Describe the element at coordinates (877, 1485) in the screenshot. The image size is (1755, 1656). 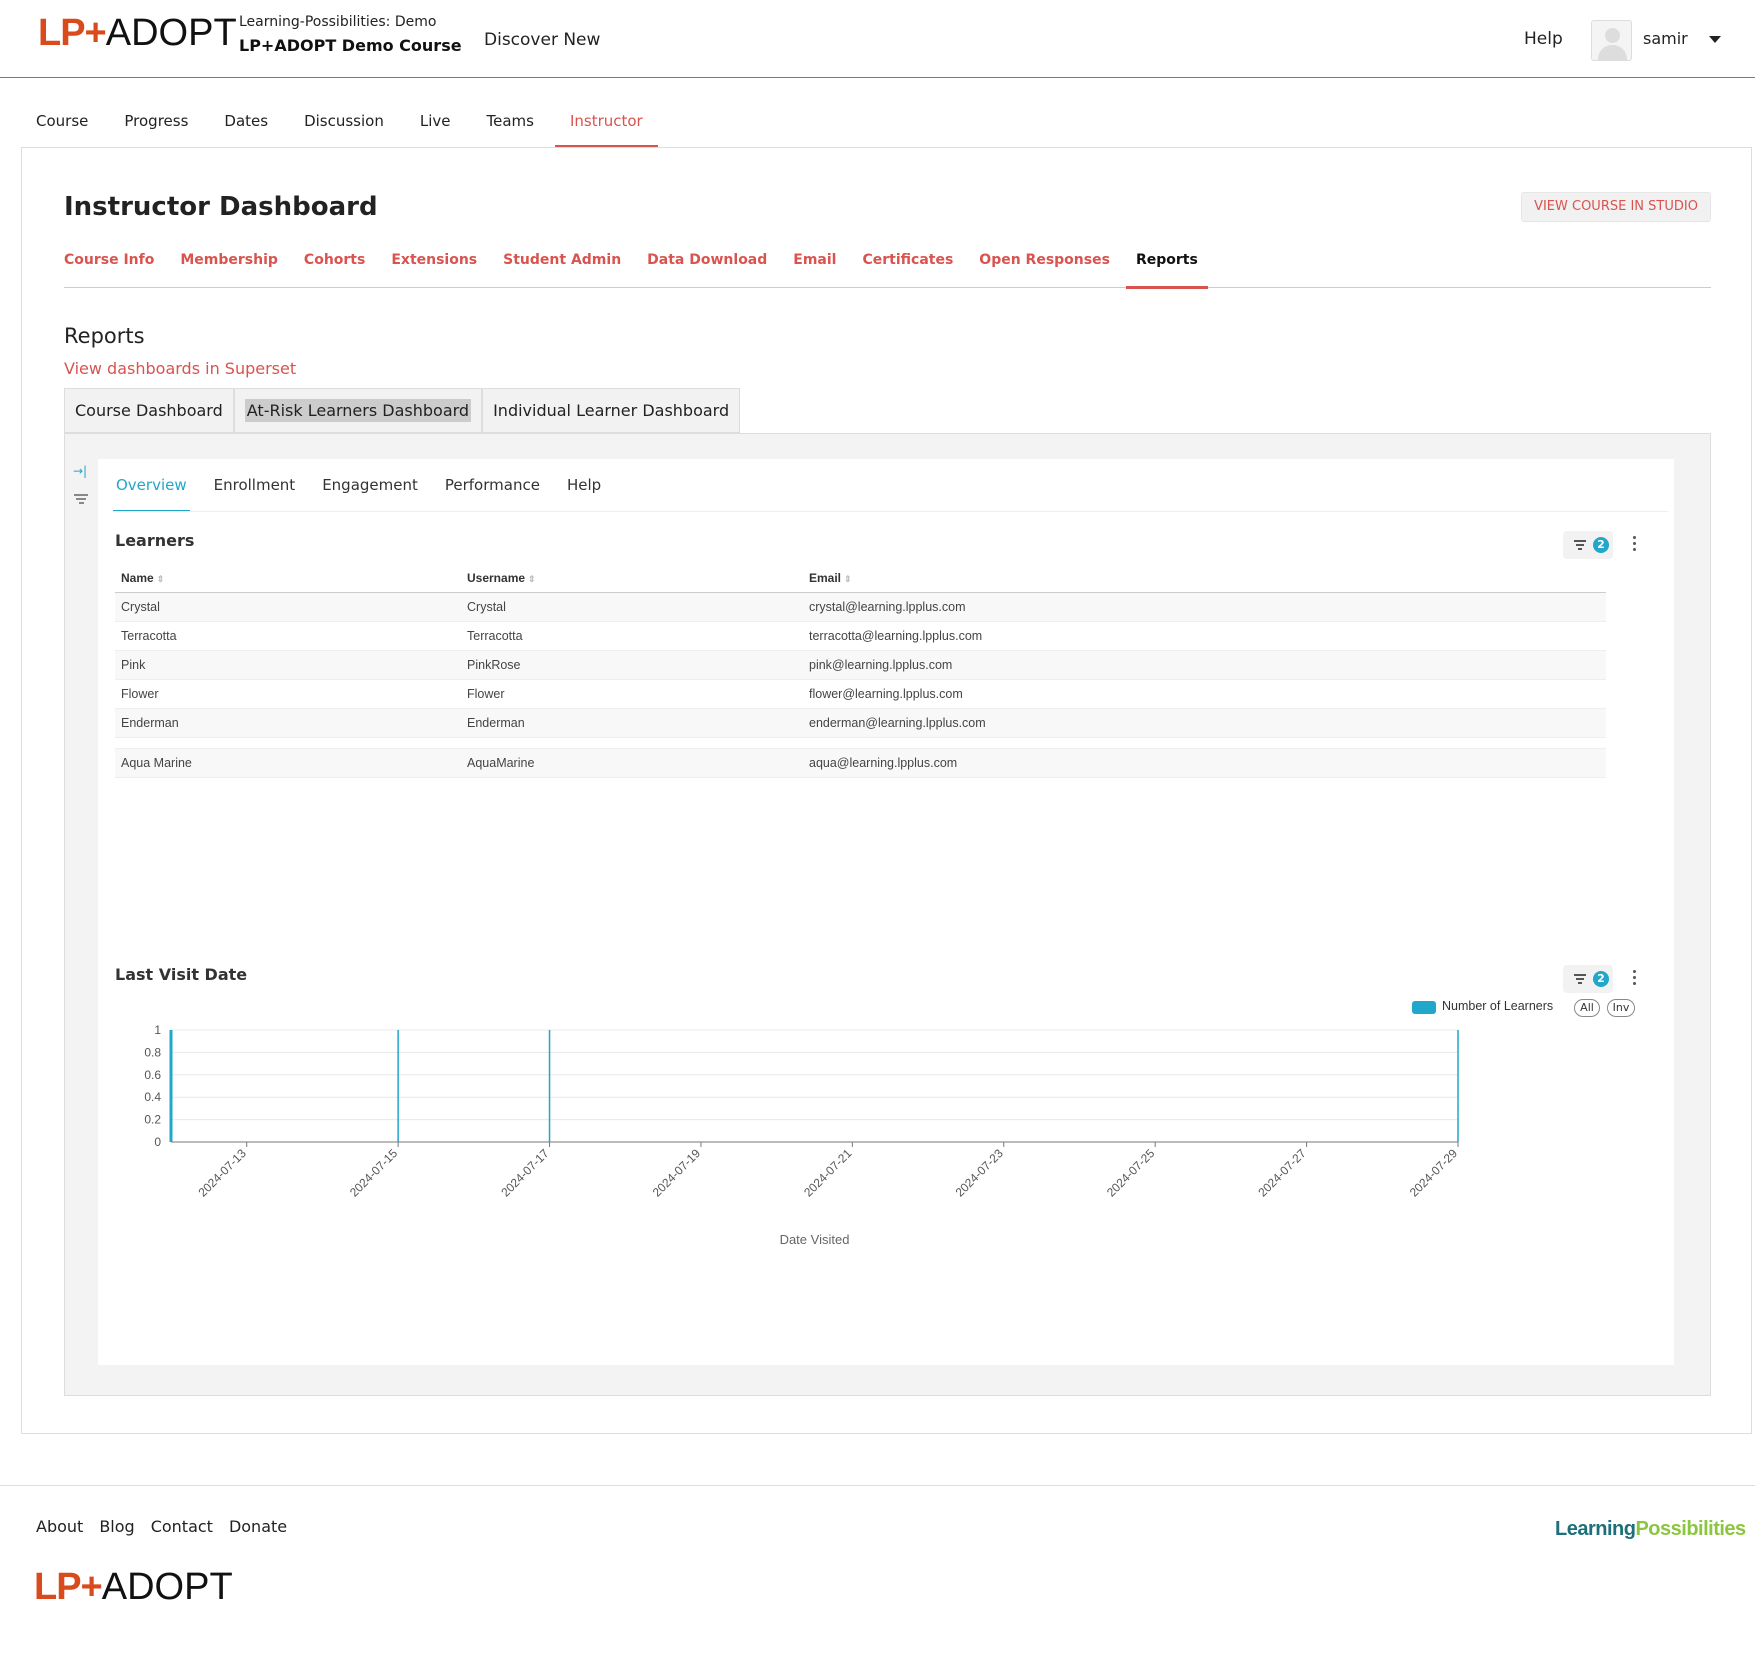
I see `footer-divider` at that location.